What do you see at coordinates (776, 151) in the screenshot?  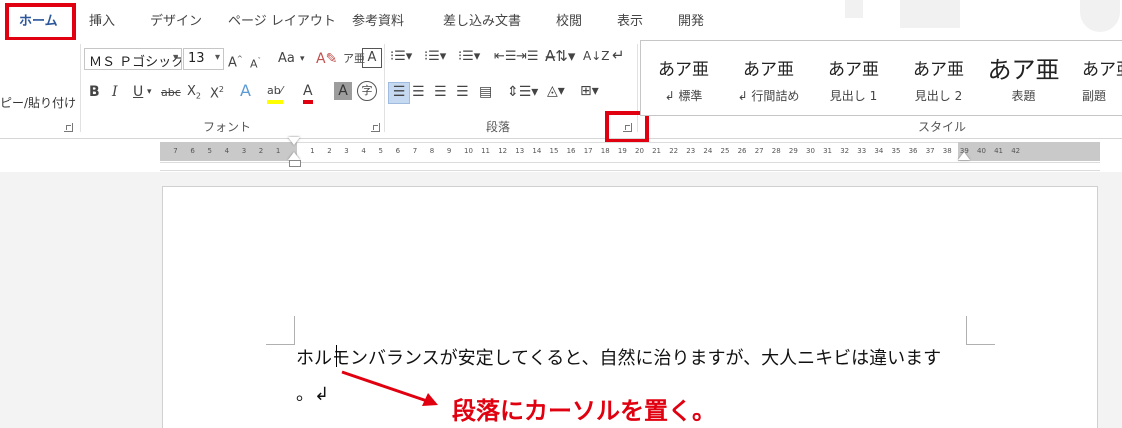 I see `ruler-tick-label: 28` at bounding box center [776, 151].